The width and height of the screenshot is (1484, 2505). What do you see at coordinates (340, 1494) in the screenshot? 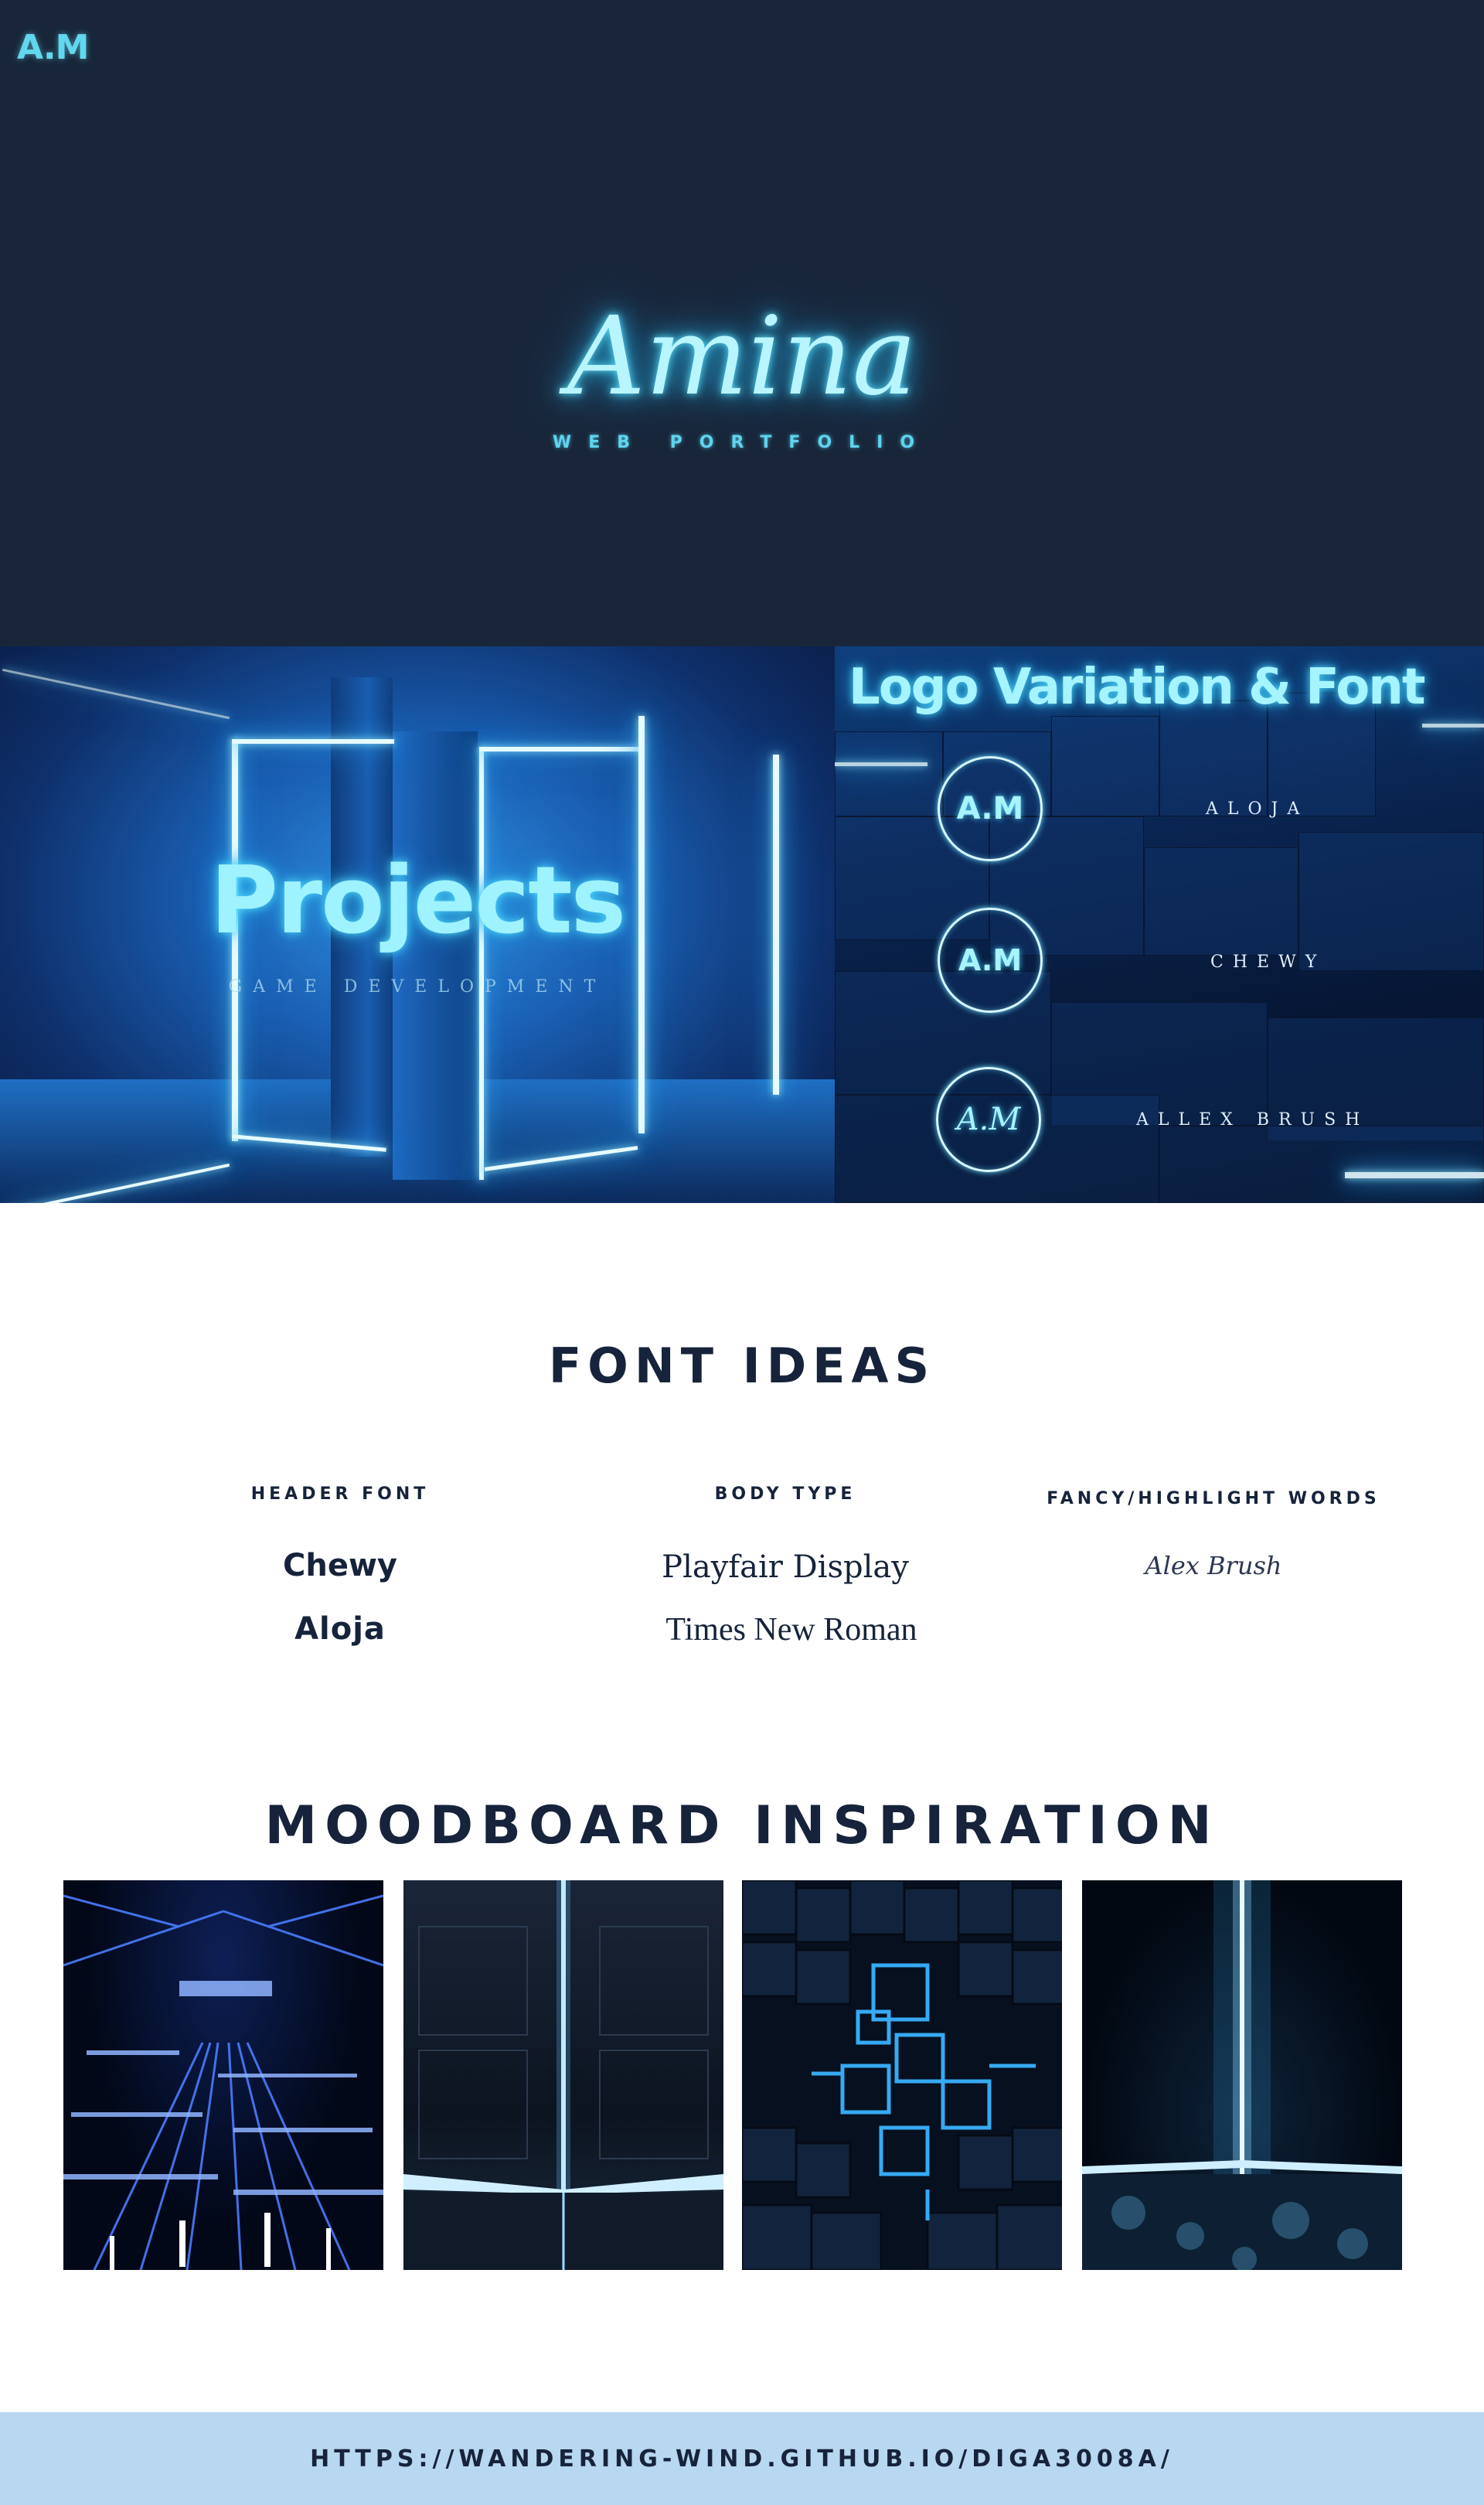
I see `header-font-heading: HEADER FONT` at bounding box center [340, 1494].